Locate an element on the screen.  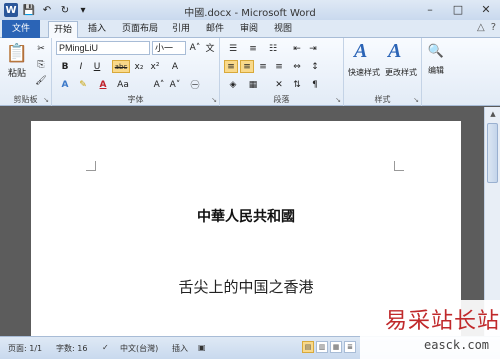
increase-indent-icon: ⇥ is located at coordinates (313, 48).